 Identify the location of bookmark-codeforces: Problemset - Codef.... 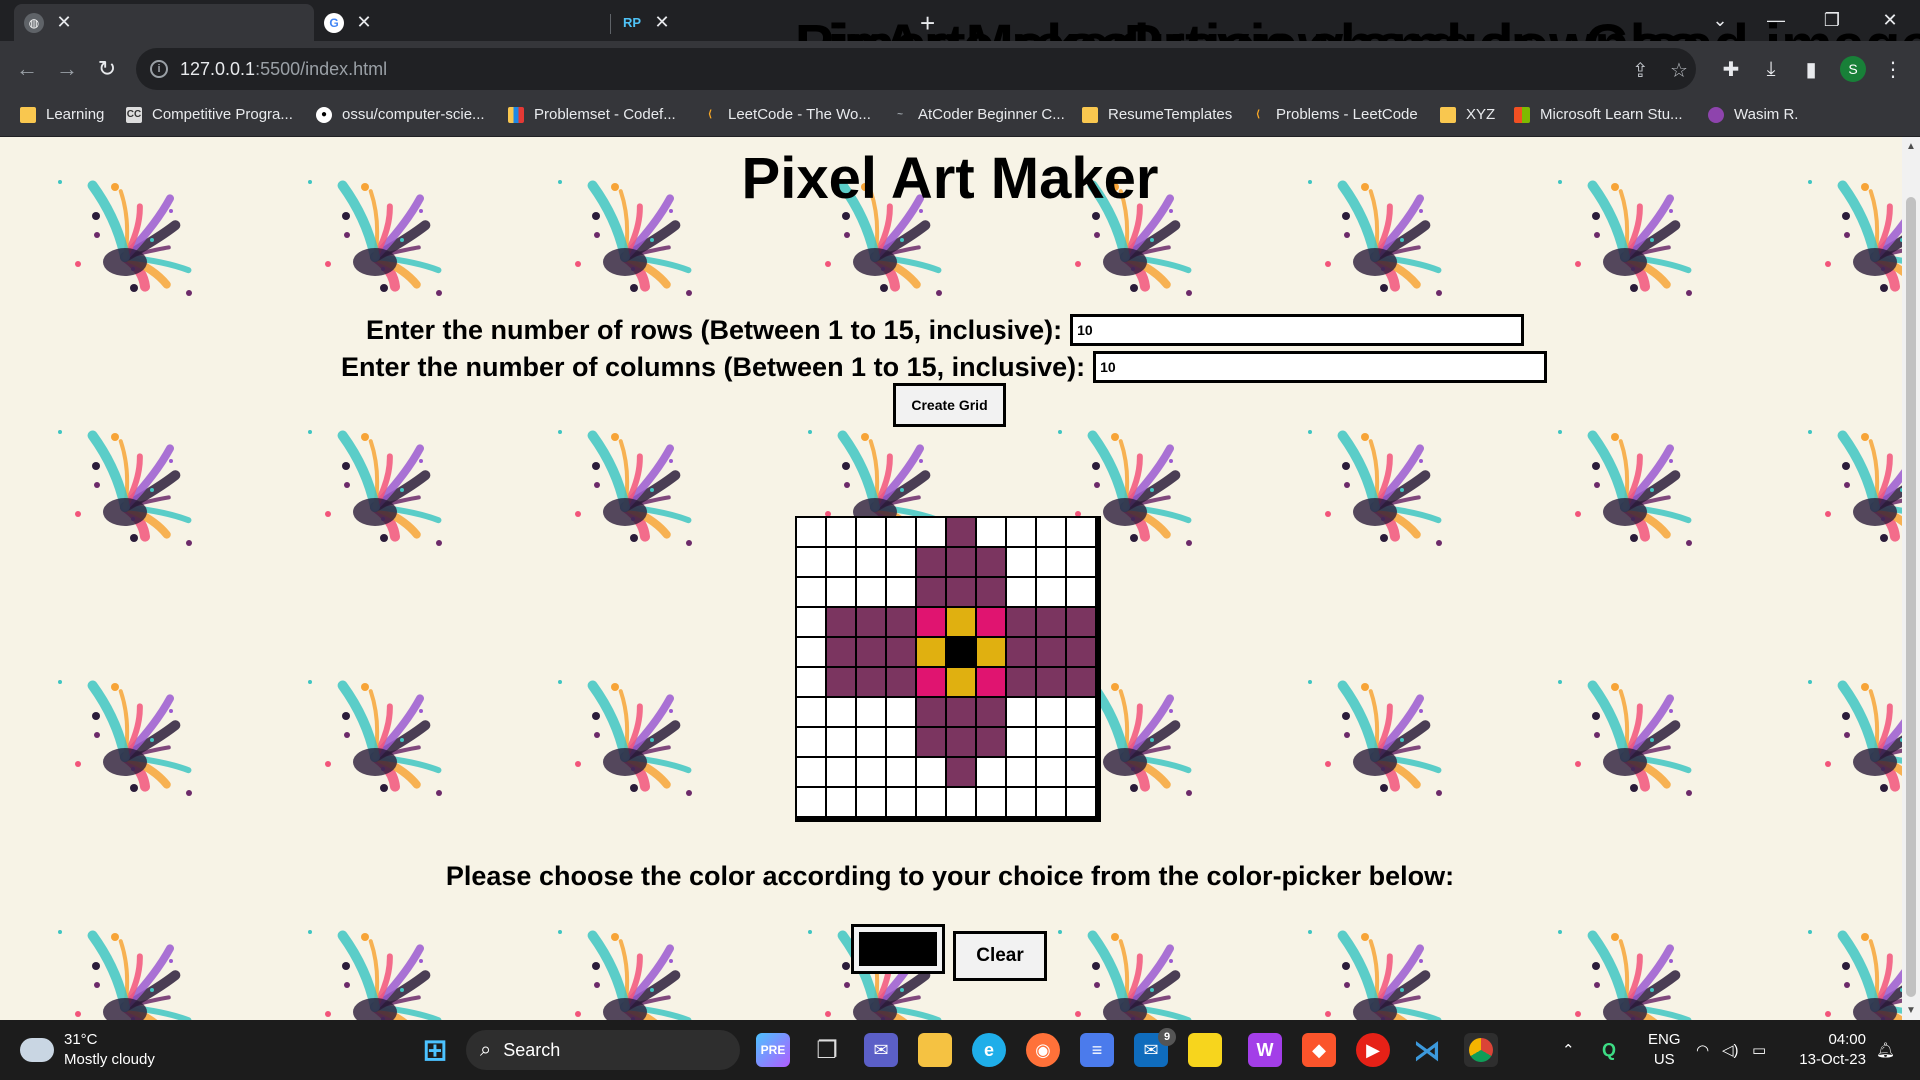
(592, 114).